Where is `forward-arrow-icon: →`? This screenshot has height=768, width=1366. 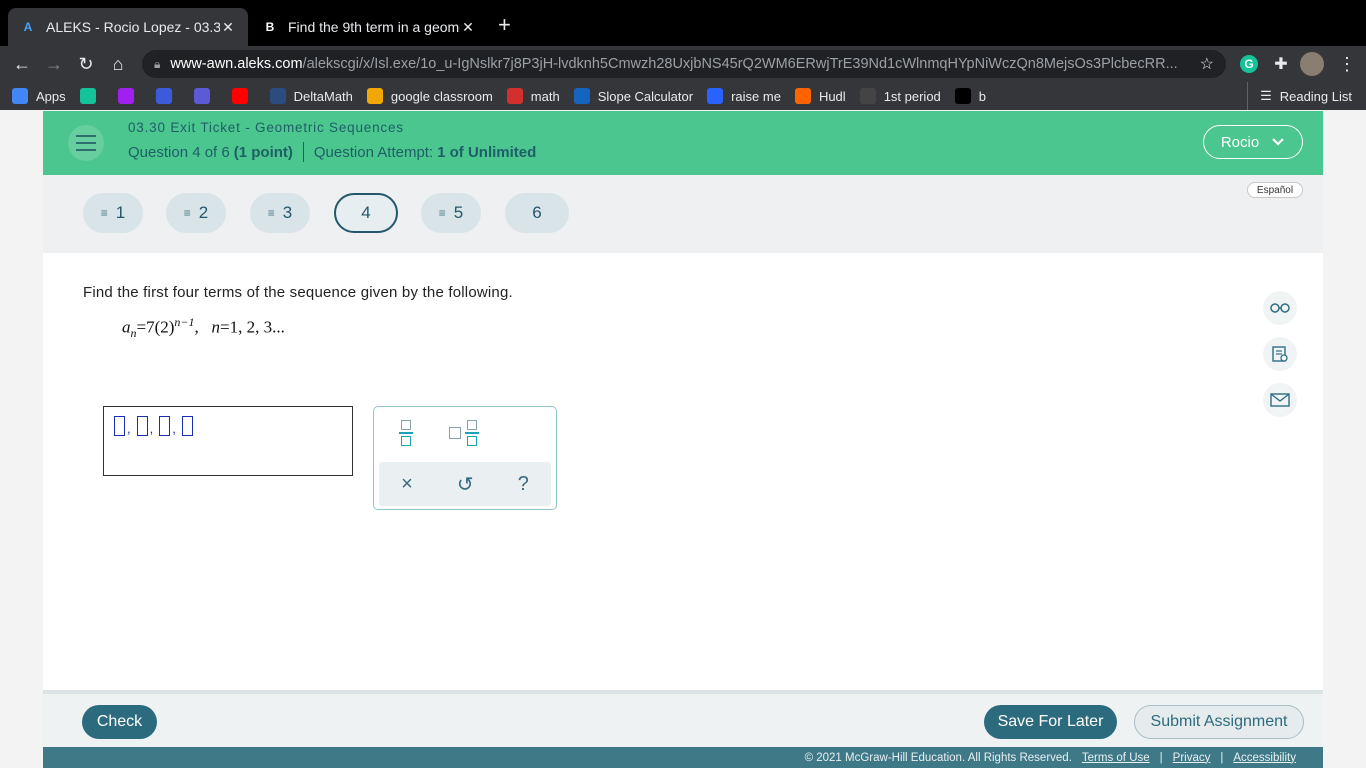 forward-arrow-icon: → is located at coordinates (54, 64).